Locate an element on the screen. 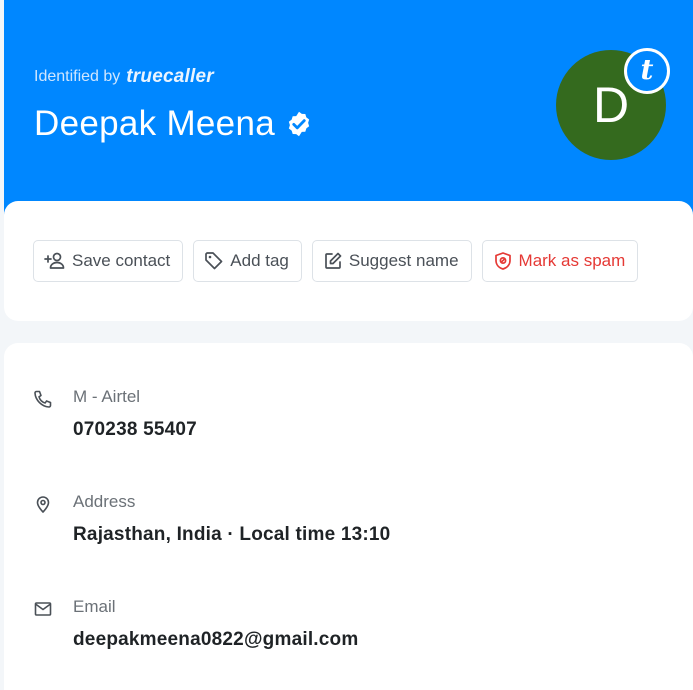  add-tag-label: Add tag is located at coordinates (259, 260).